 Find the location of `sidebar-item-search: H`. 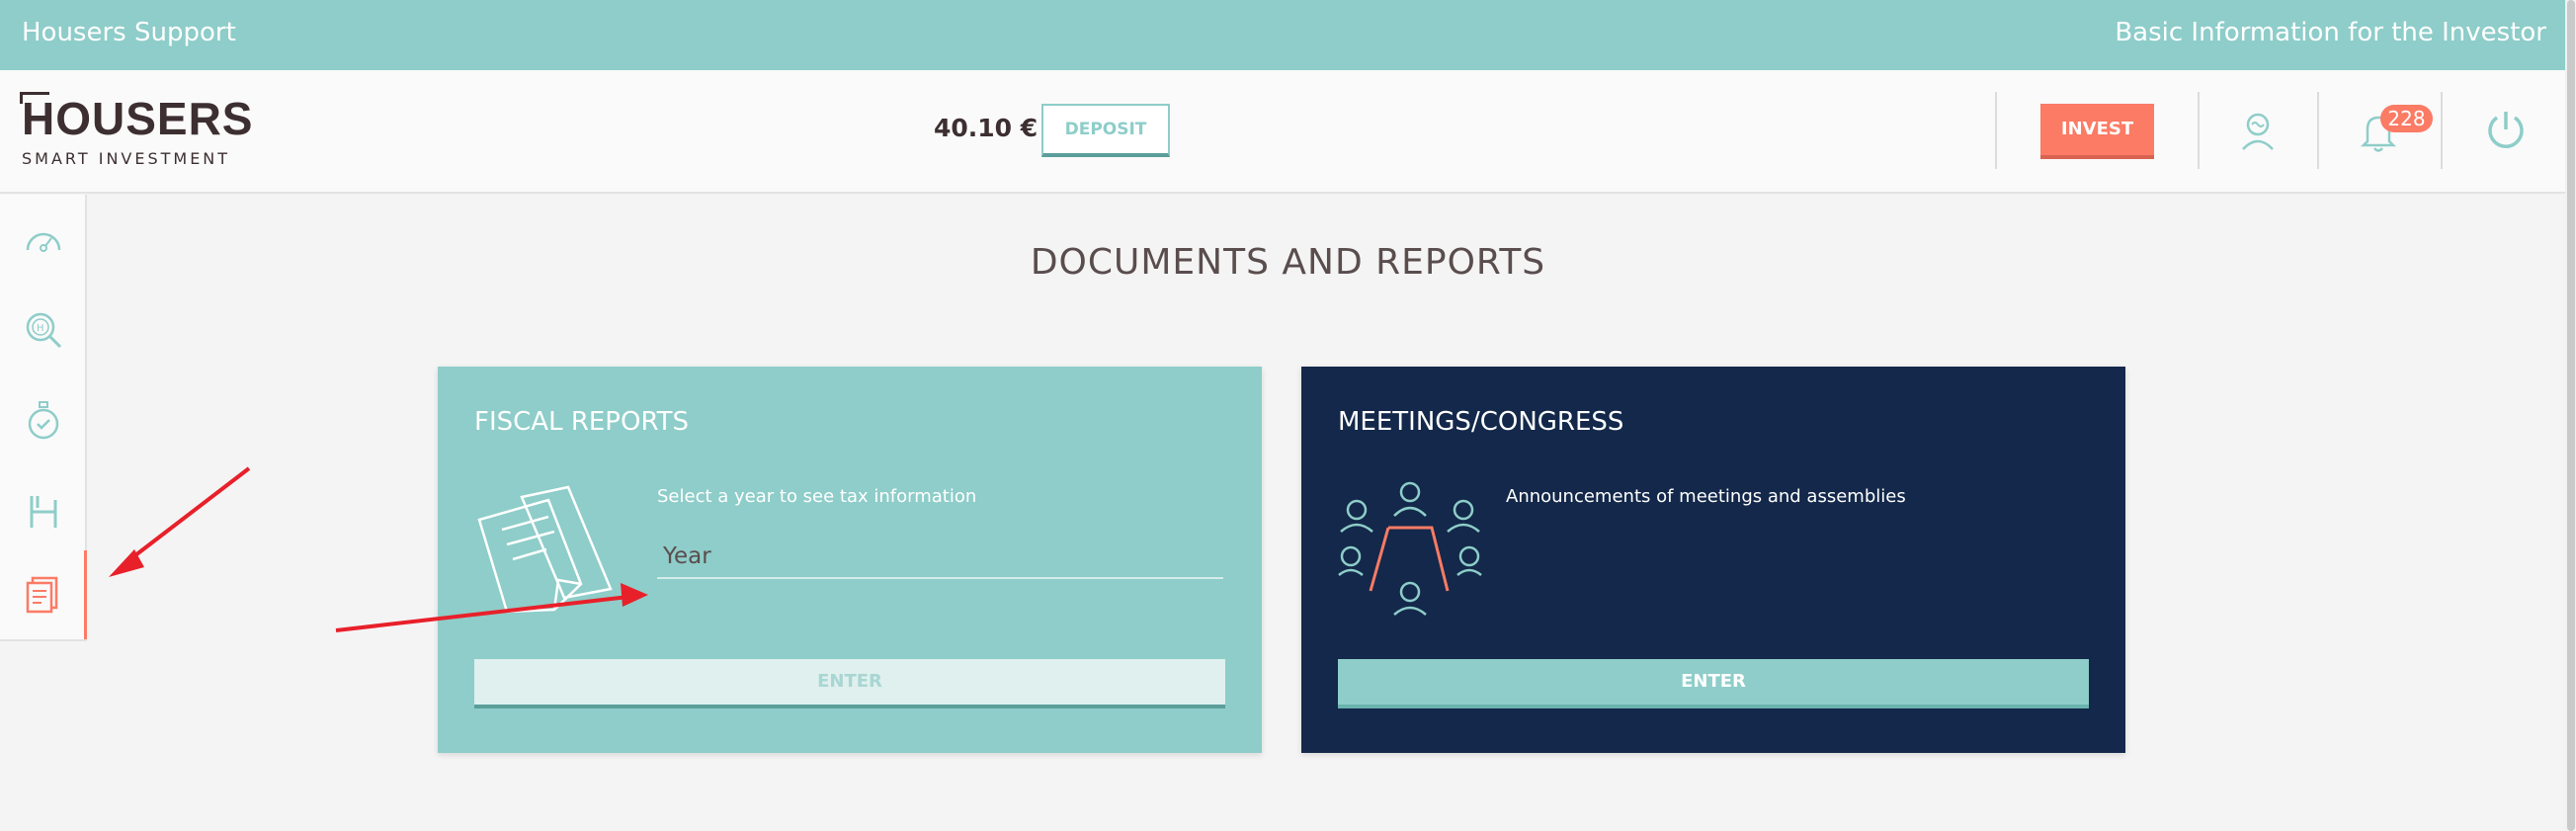

sidebar-item-search: H is located at coordinates (43, 330).